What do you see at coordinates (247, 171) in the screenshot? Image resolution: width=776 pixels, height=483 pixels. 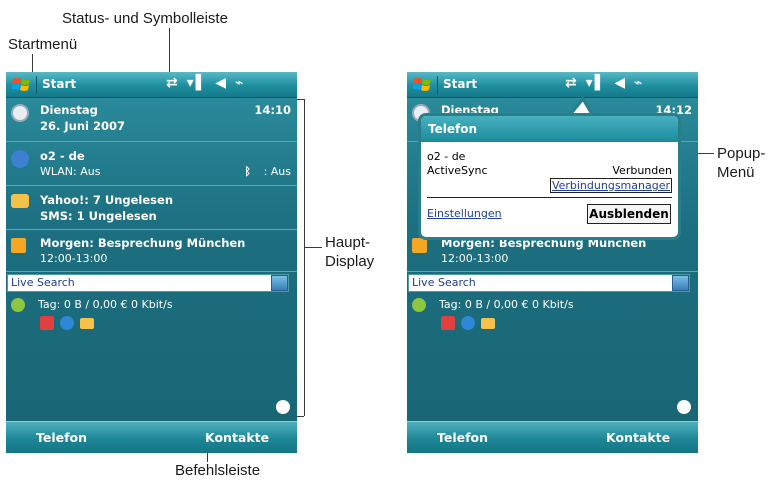 I see `bluetooth-status: ᛒ` at bounding box center [247, 171].